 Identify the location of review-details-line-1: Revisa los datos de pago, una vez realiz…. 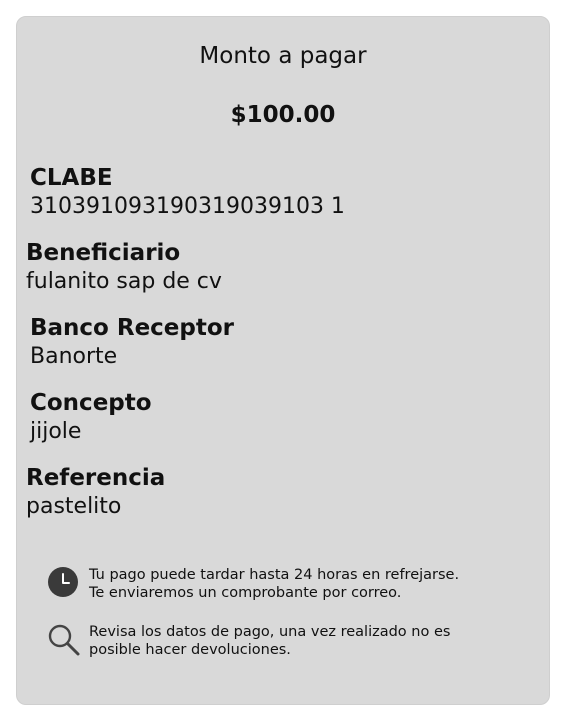
(270, 632).